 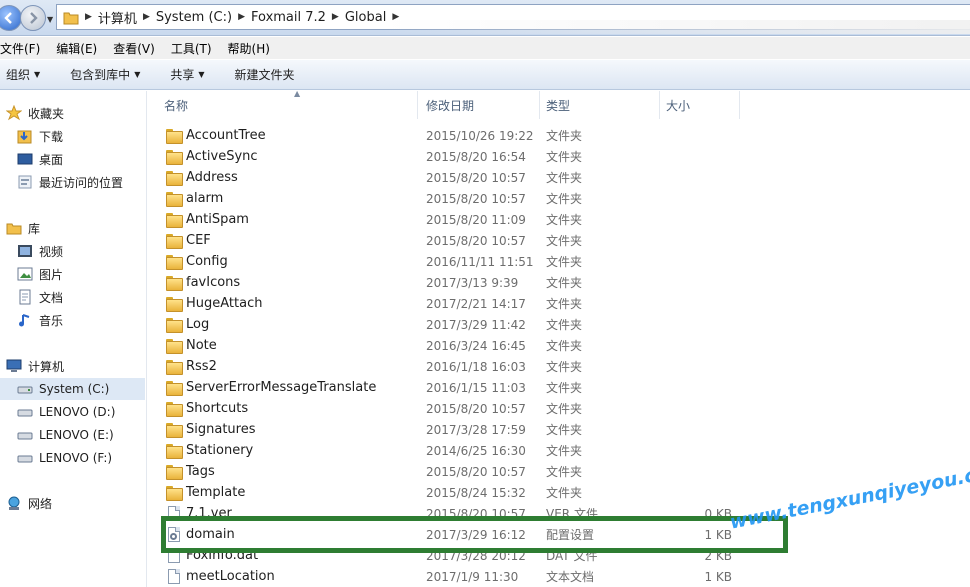 I want to click on file-name: AccountTree, so click(x=226, y=135).